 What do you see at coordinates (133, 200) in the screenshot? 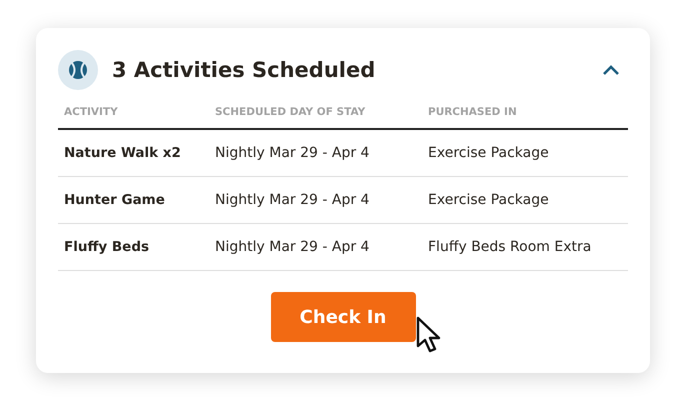
I see `table-cell: Hunter Game` at bounding box center [133, 200].